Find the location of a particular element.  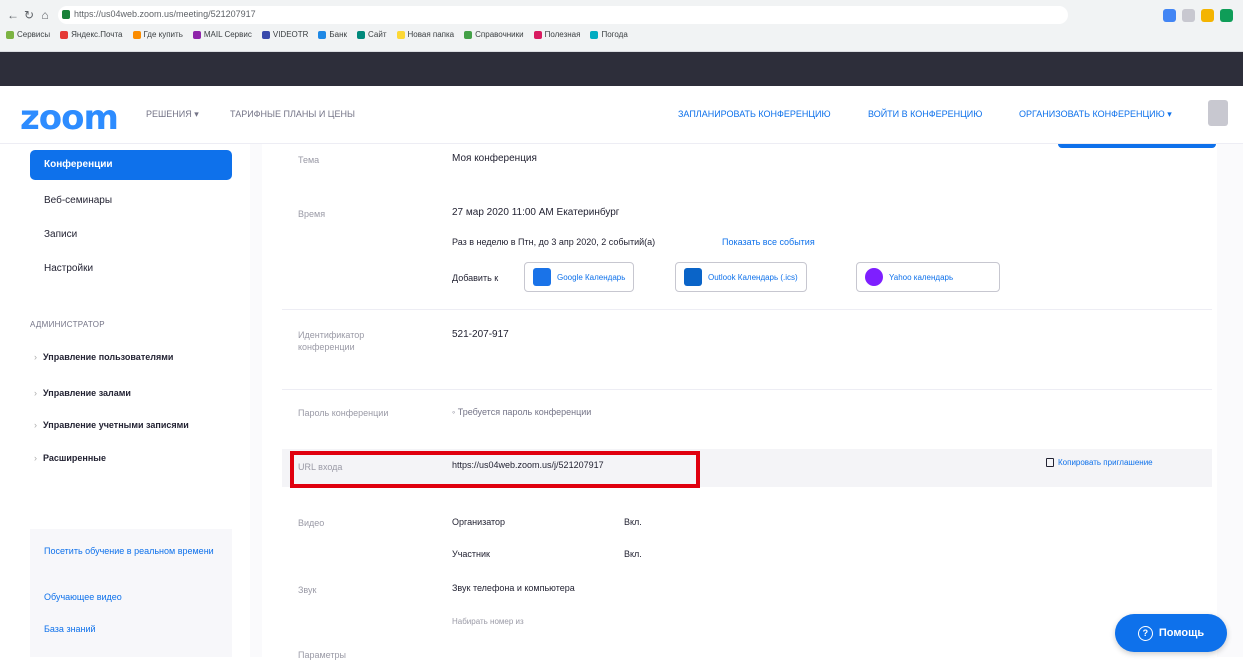

password-label: Пароль конференции is located at coordinates (343, 413).